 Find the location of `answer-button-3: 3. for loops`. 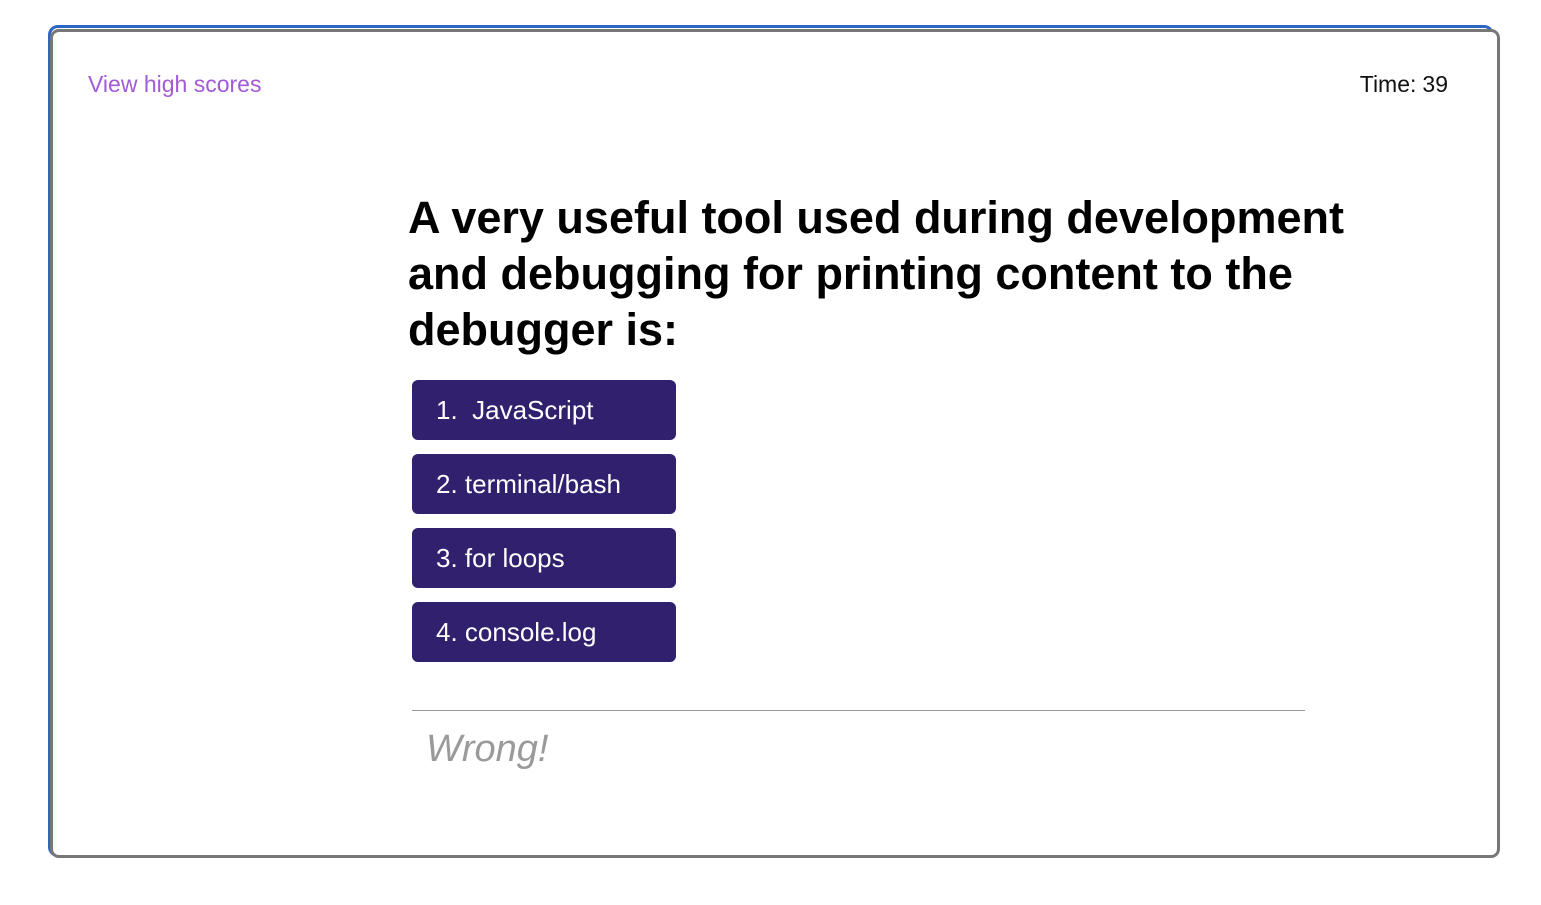

answer-button-3: 3. for loops is located at coordinates (544, 558).